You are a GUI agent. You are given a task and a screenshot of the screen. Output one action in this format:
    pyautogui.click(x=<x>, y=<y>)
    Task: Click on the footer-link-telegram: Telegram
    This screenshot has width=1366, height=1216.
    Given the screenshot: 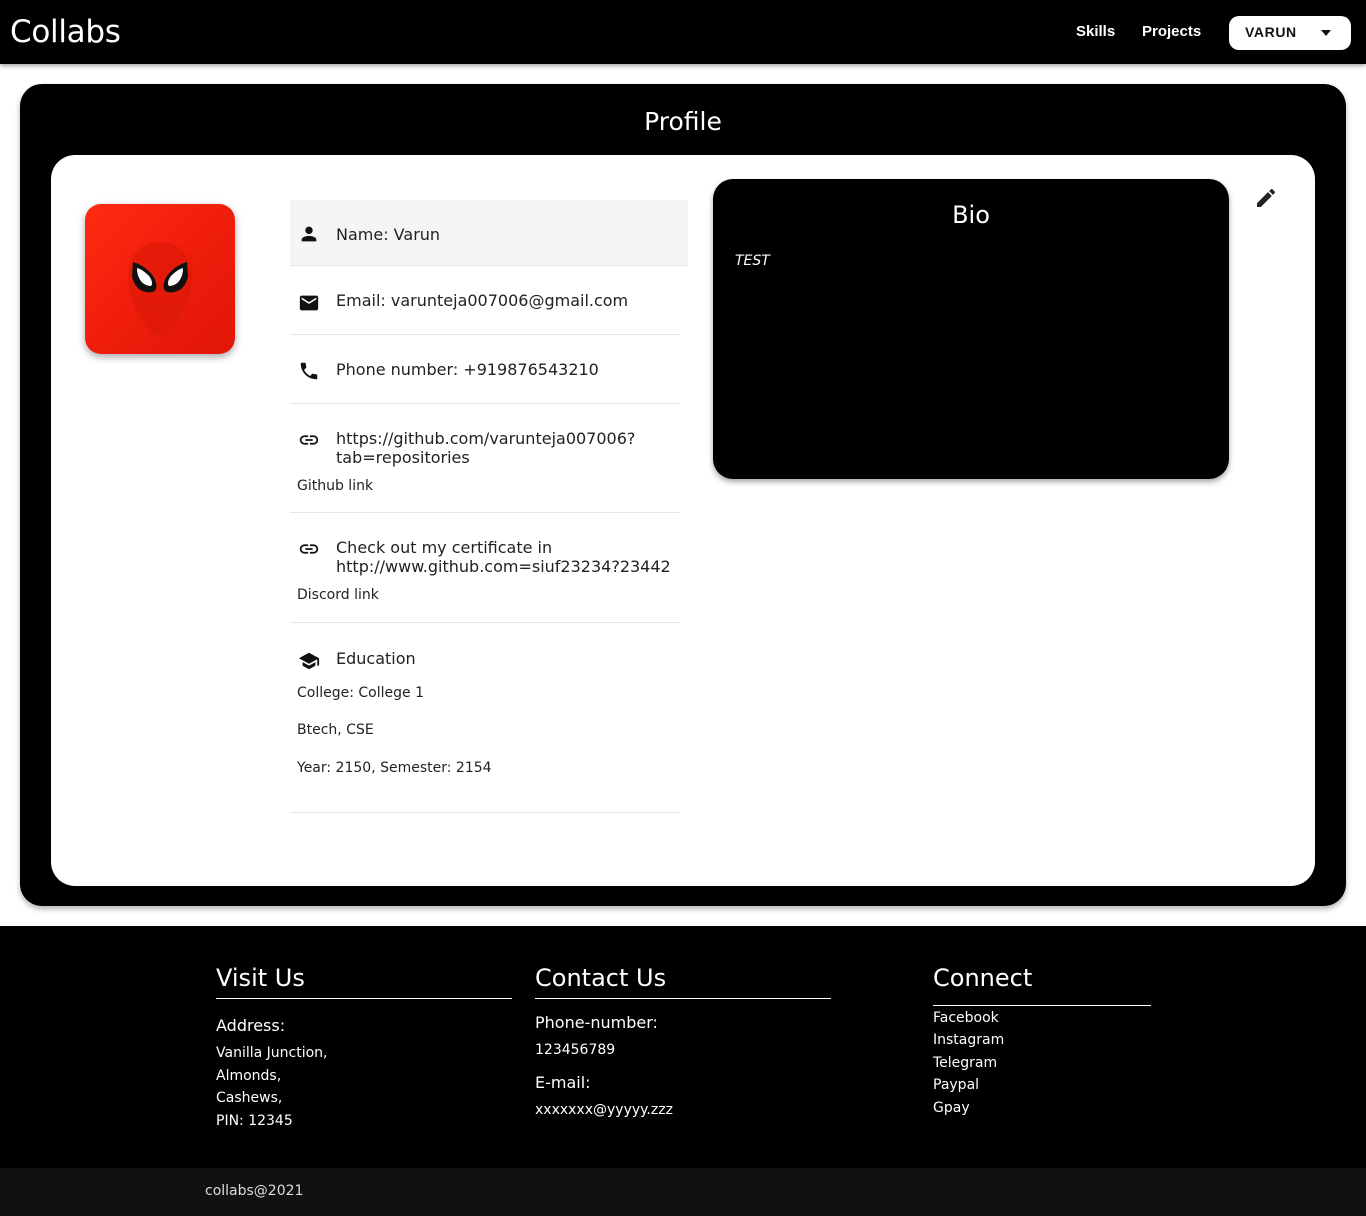 What is the action you would take?
    pyautogui.click(x=965, y=1063)
    